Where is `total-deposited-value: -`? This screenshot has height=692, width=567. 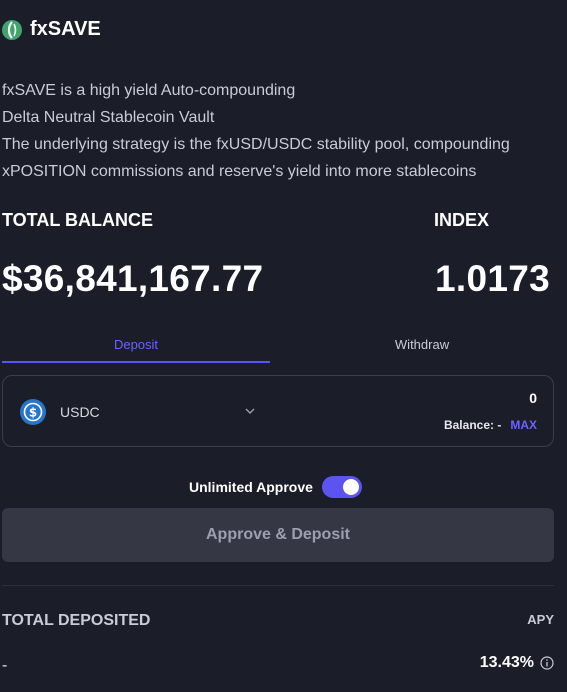 total-deposited-value: - is located at coordinates (5, 665).